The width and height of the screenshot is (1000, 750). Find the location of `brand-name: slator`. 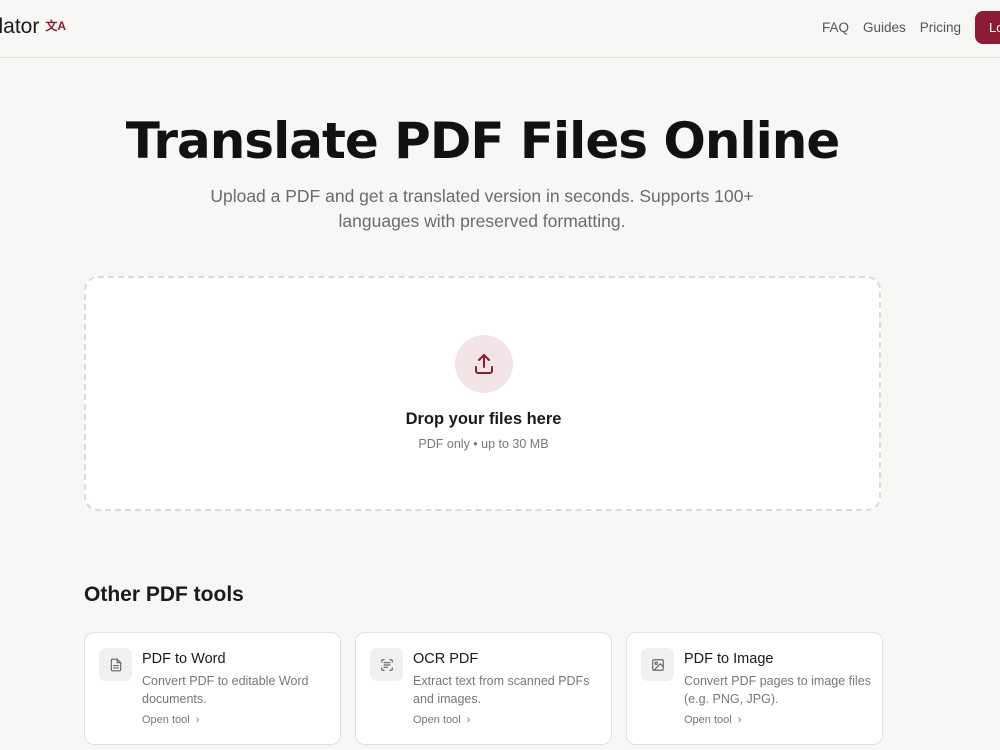

brand-name: slator is located at coordinates (20, 26).